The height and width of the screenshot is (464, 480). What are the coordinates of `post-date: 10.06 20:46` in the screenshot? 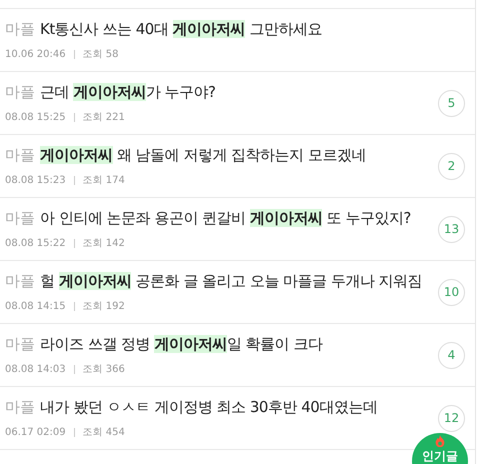 It's located at (35, 55).